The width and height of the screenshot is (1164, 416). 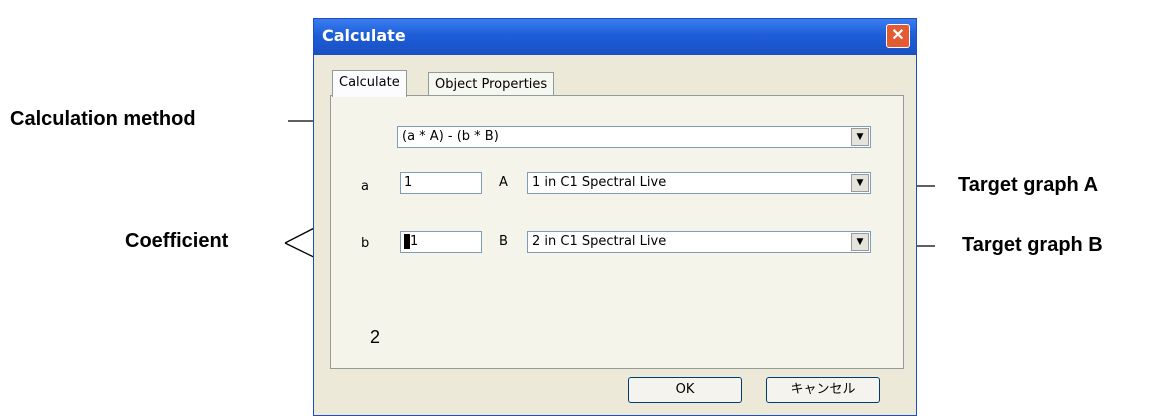 What do you see at coordinates (685, 390) in the screenshot?
I see `ok-button: OK` at bounding box center [685, 390].